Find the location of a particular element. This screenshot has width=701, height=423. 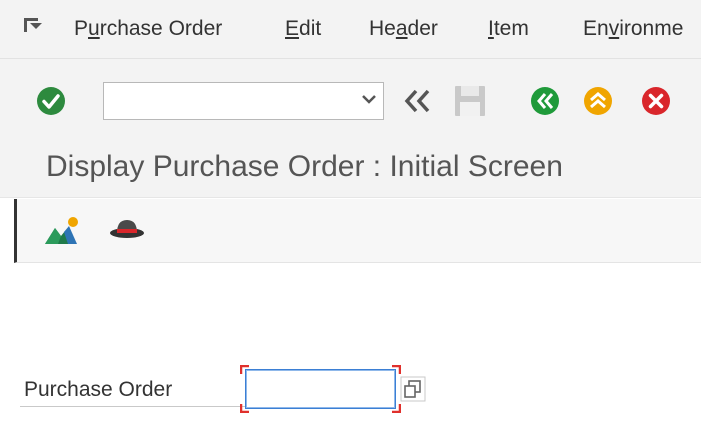

menu-item-item: Item is located at coordinates (508, 29).